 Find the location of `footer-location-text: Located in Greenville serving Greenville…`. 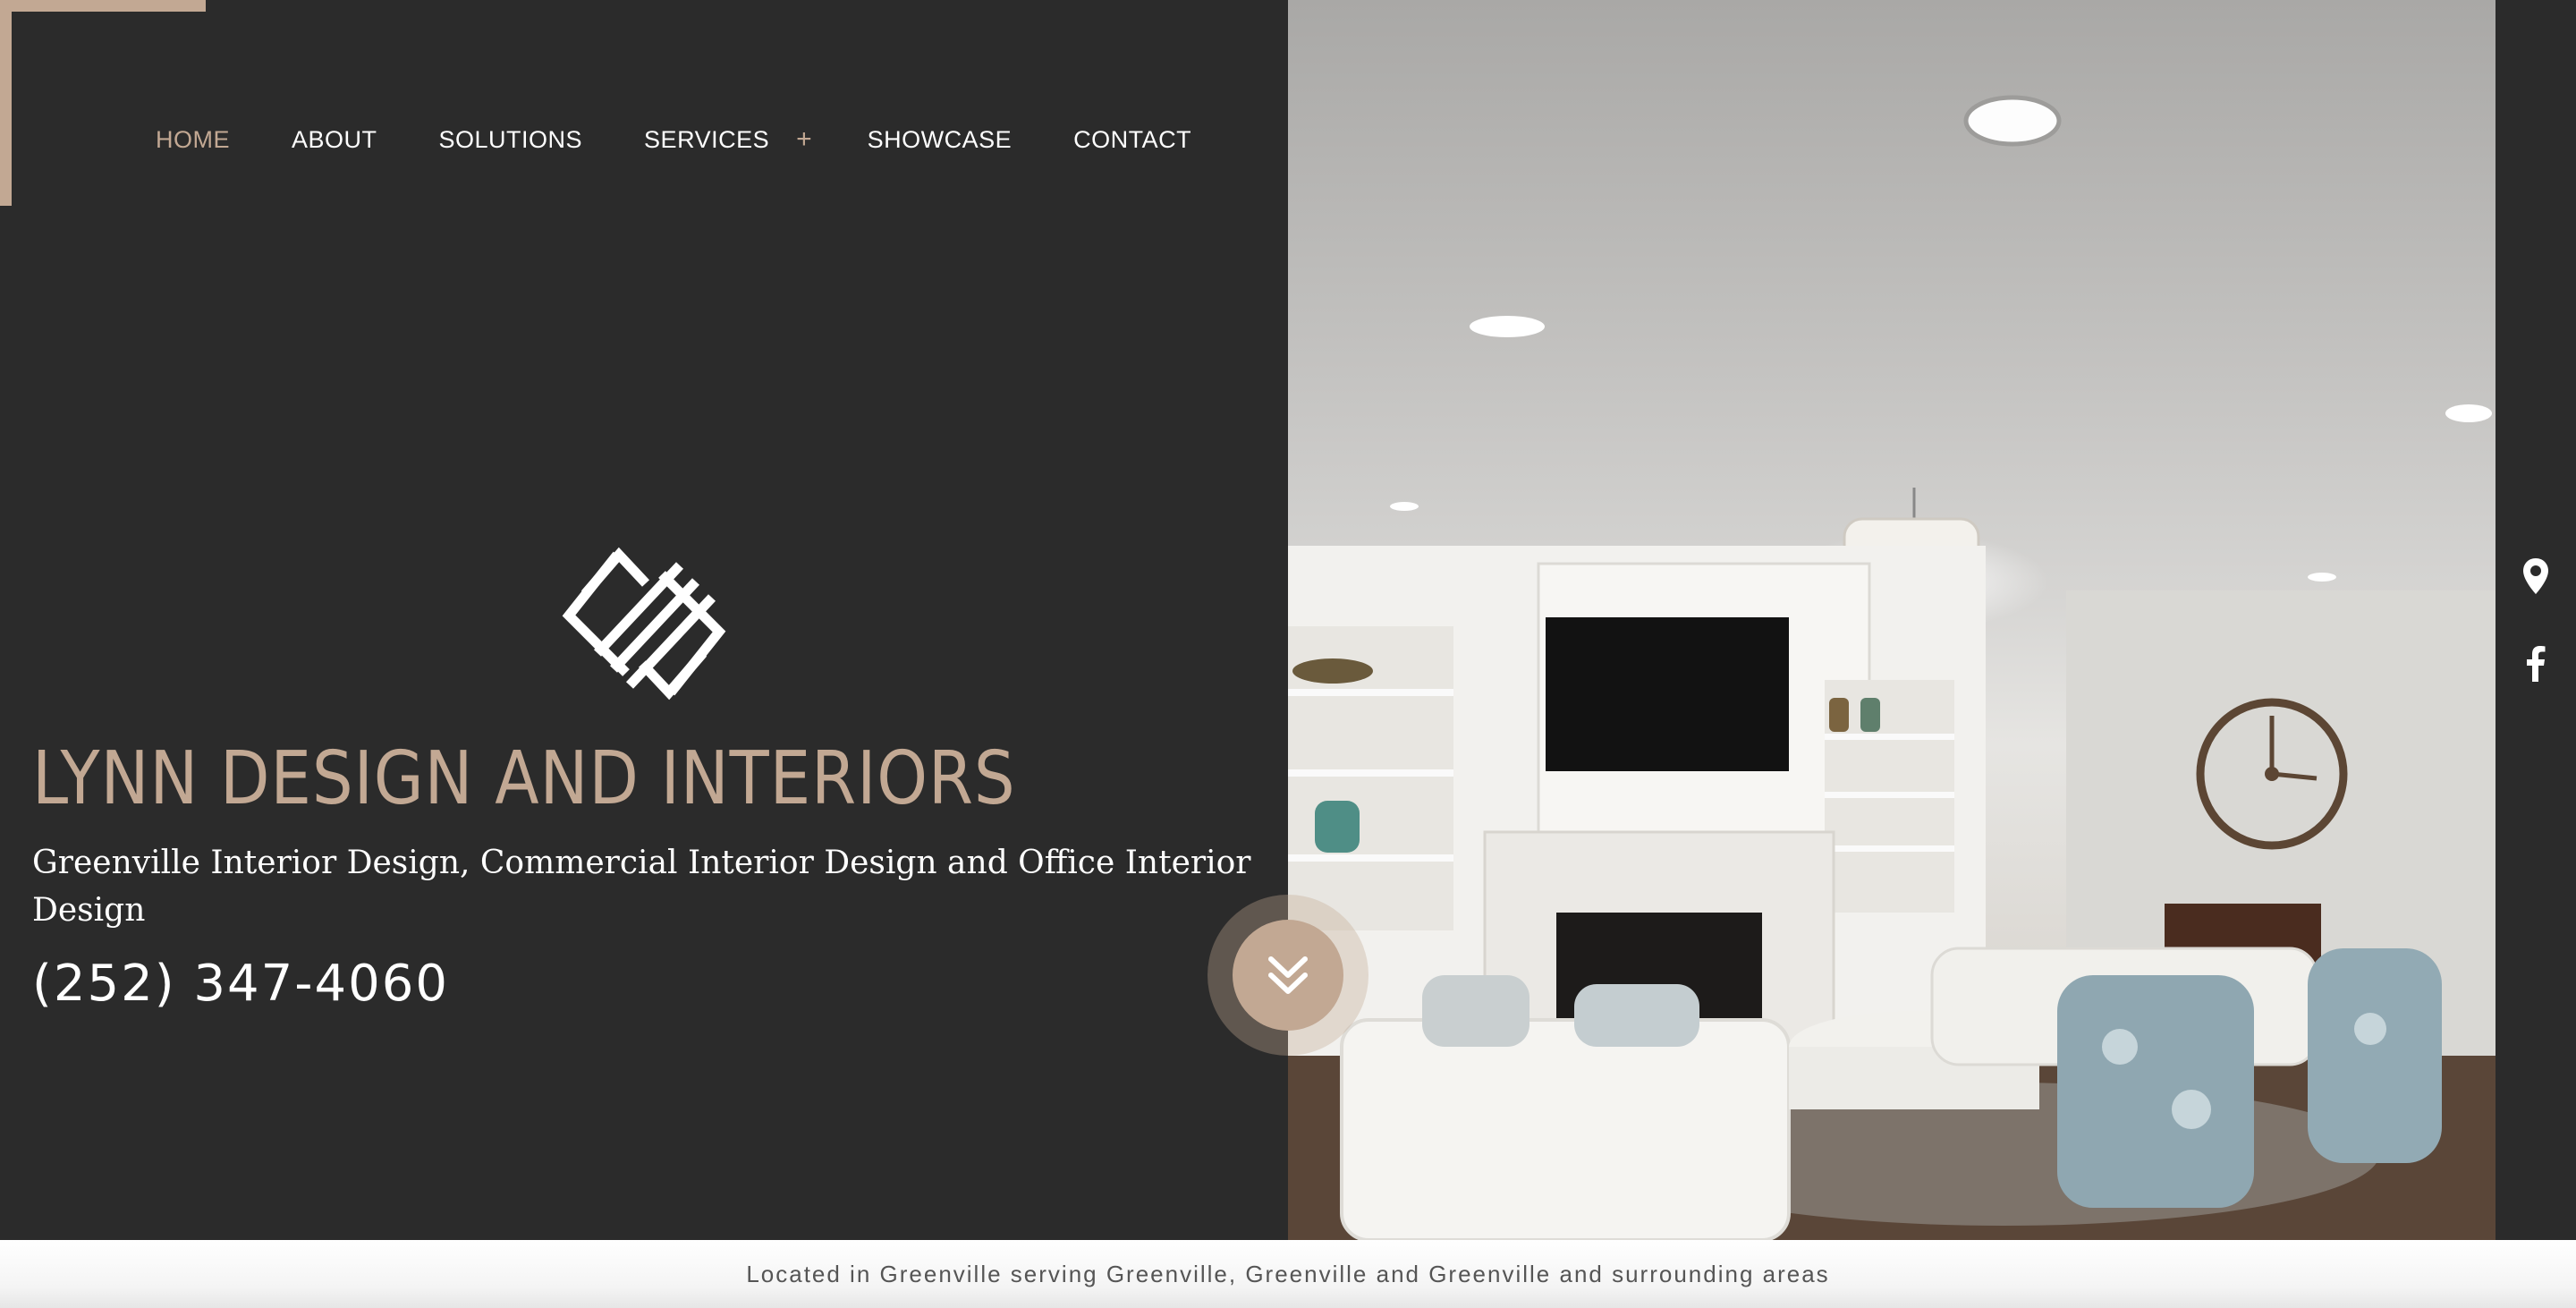

footer-location-text: Located in Greenville serving Greenville… is located at coordinates (1288, 1273).